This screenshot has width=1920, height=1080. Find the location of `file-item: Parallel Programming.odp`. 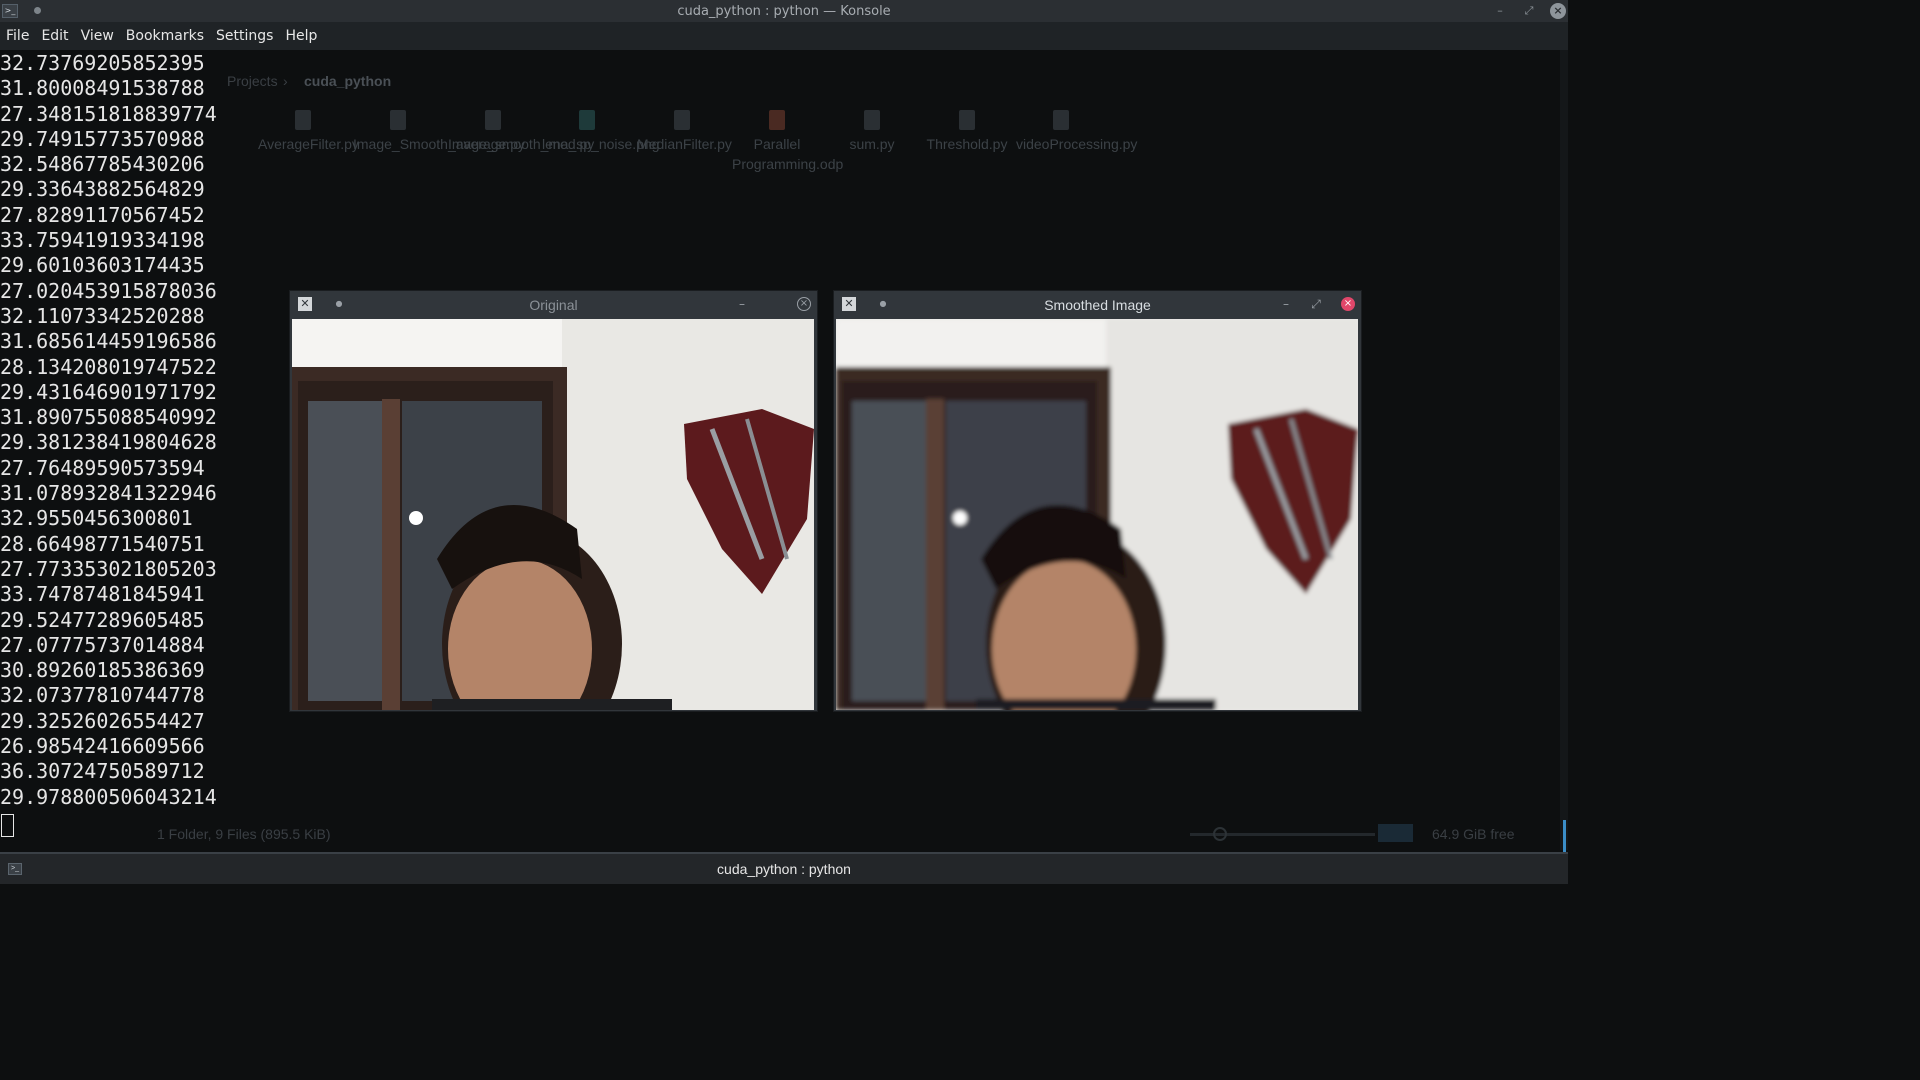

file-item: Parallel Programming.odp is located at coordinates (787, 142).